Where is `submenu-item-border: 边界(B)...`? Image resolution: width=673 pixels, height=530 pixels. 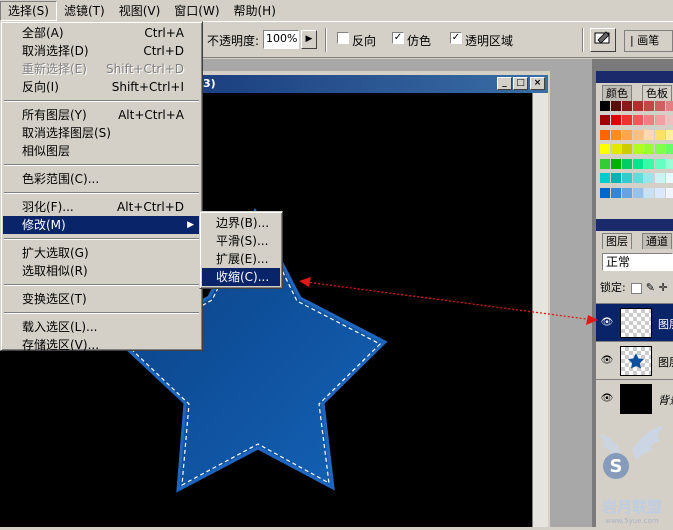 submenu-item-border: 边界(B)... is located at coordinates (241, 223).